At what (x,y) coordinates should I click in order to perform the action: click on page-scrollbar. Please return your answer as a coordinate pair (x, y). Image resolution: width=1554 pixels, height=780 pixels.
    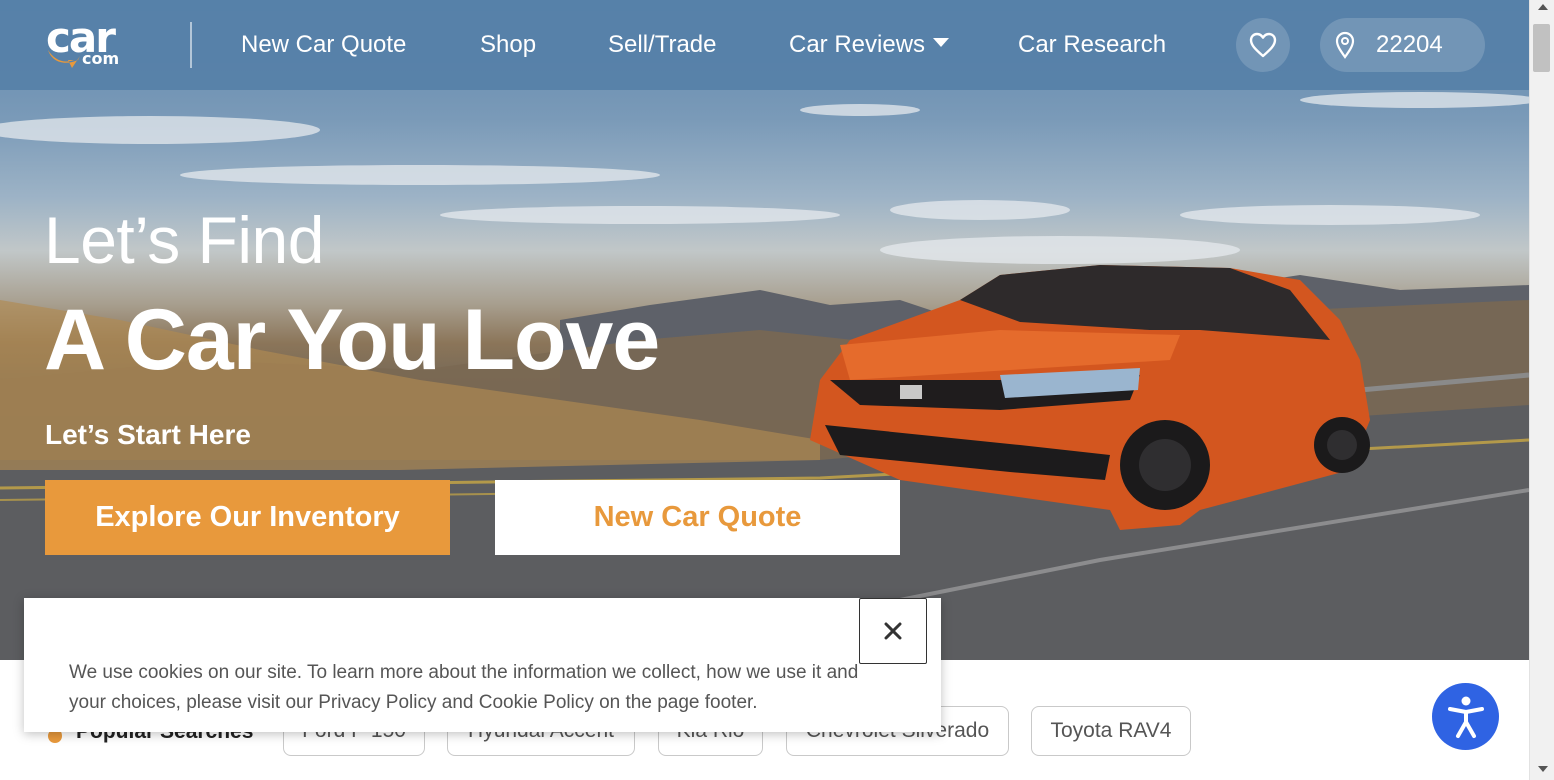
    Looking at the image, I should click on (1541, 390).